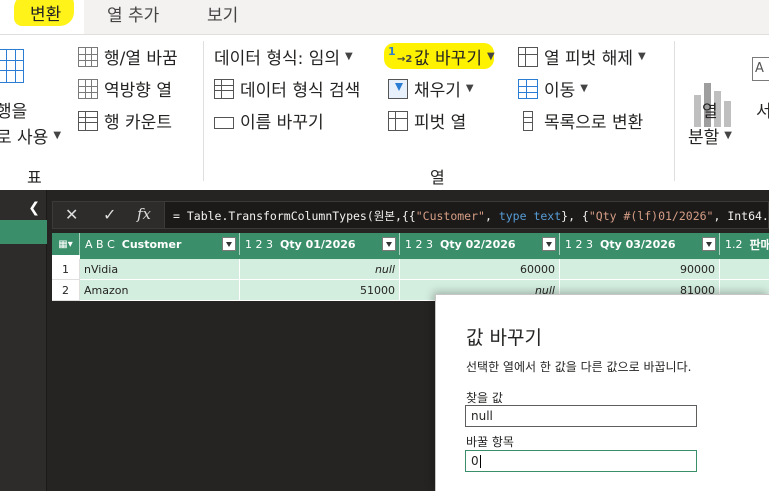 This screenshot has width=769, height=491. Describe the element at coordinates (450, 216) in the screenshot. I see `formula-string: "Customer"` at that location.